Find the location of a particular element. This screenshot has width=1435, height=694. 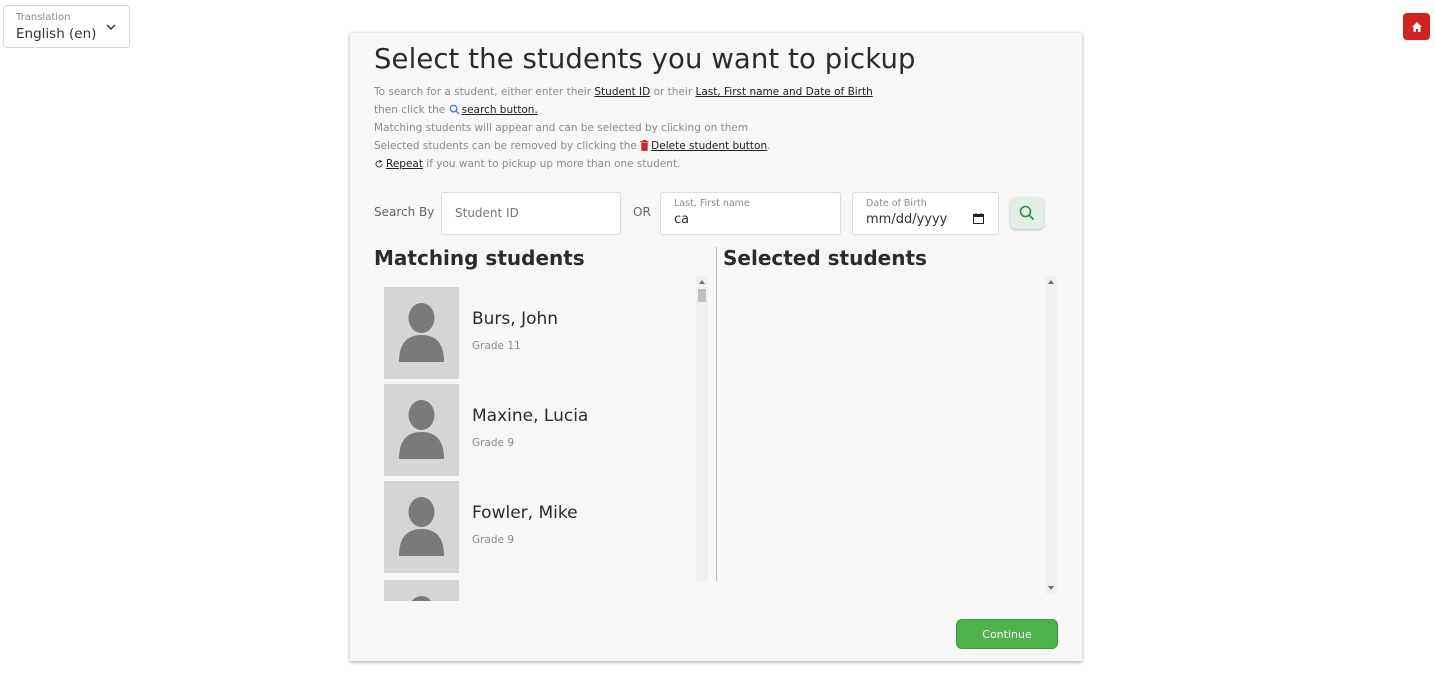

calendar-icon is located at coordinates (978, 218).